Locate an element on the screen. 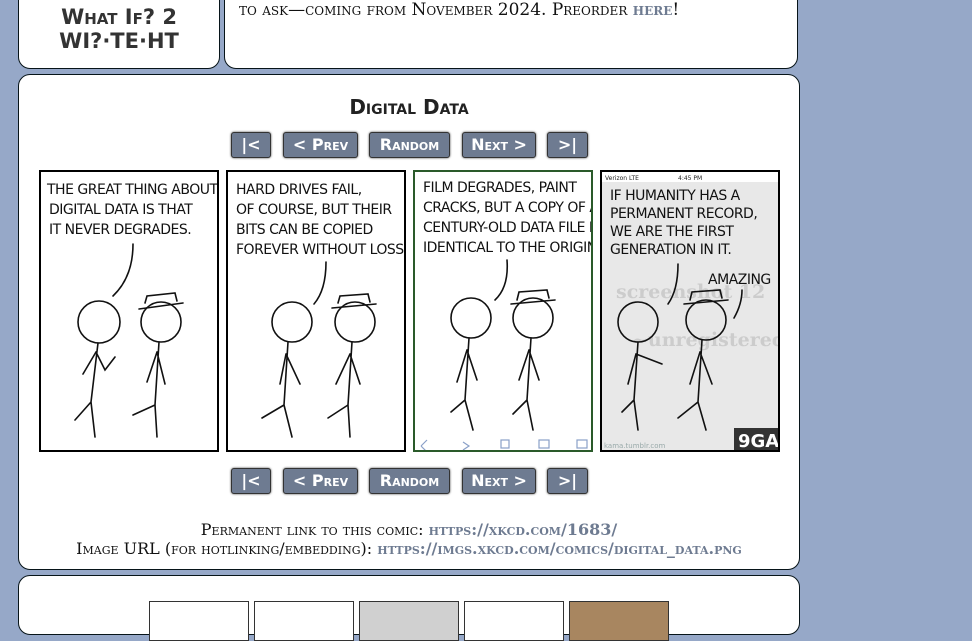 Image resolution: width=972 pixels, height=641 pixels. svg-text: HARD DRIVES FAIL, is located at coordinates (299, 190).